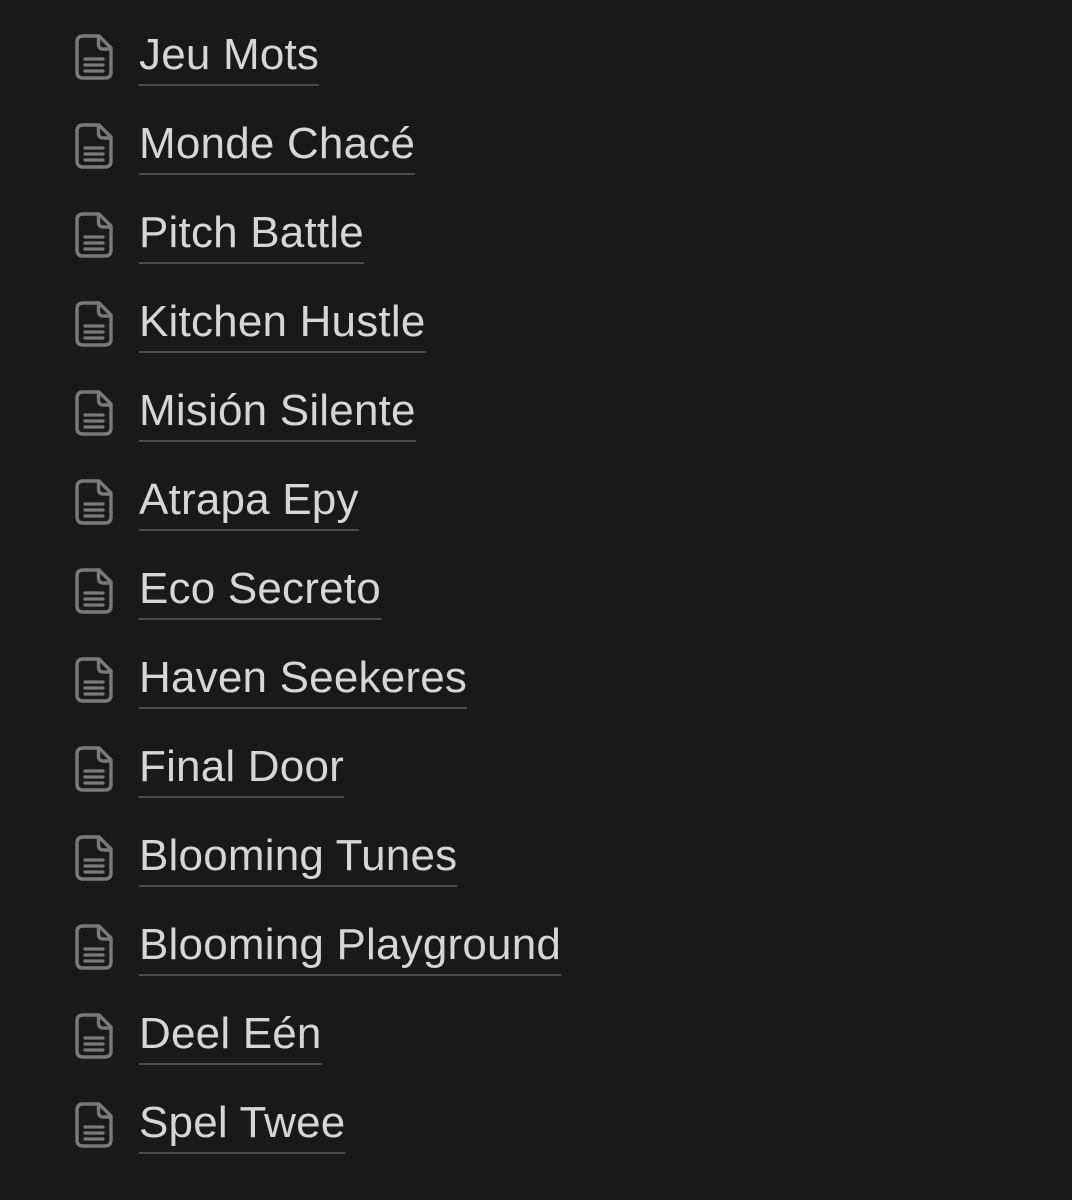 This screenshot has height=1200, width=1072. I want to click on page-link-haven-seekeres: Haven Seekeres, so click(271, 680).